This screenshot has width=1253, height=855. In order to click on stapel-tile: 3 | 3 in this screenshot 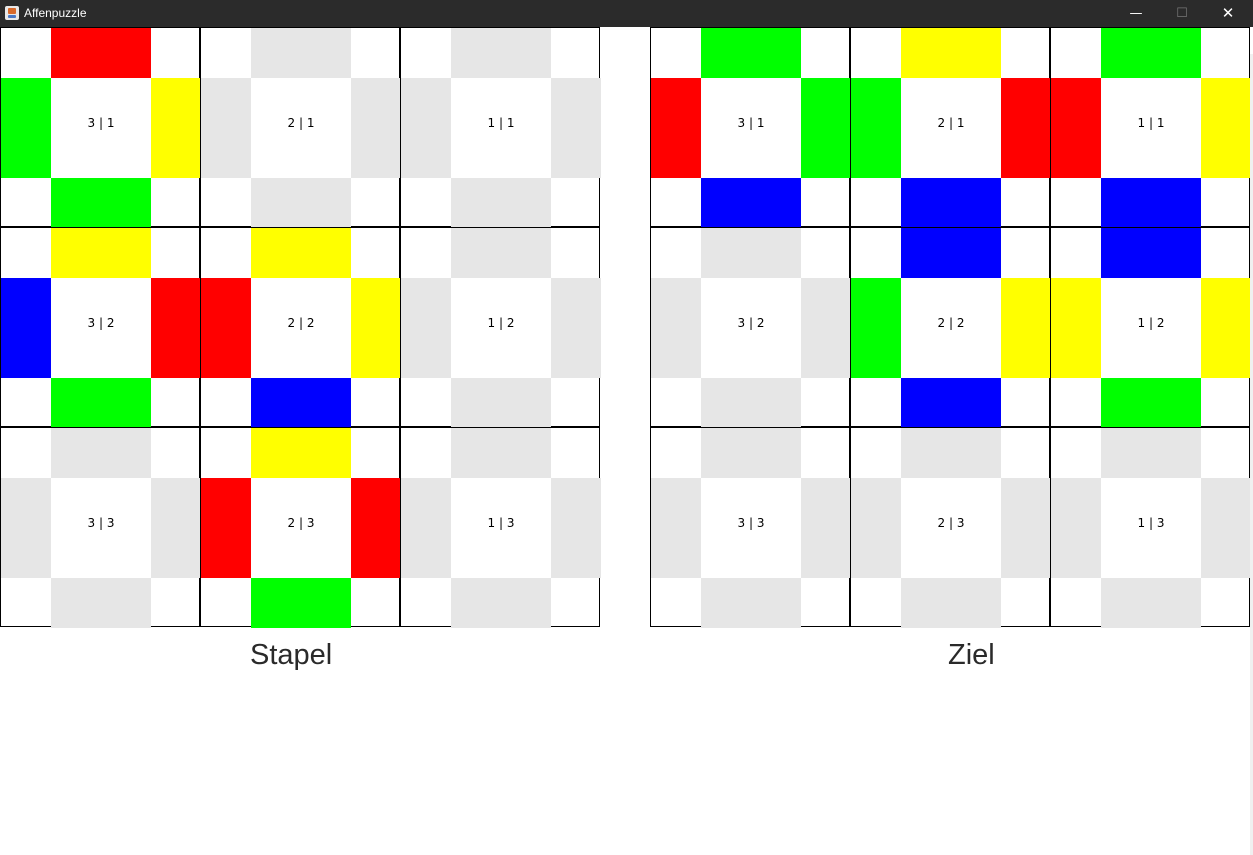, I will do `click(100, 527)`.